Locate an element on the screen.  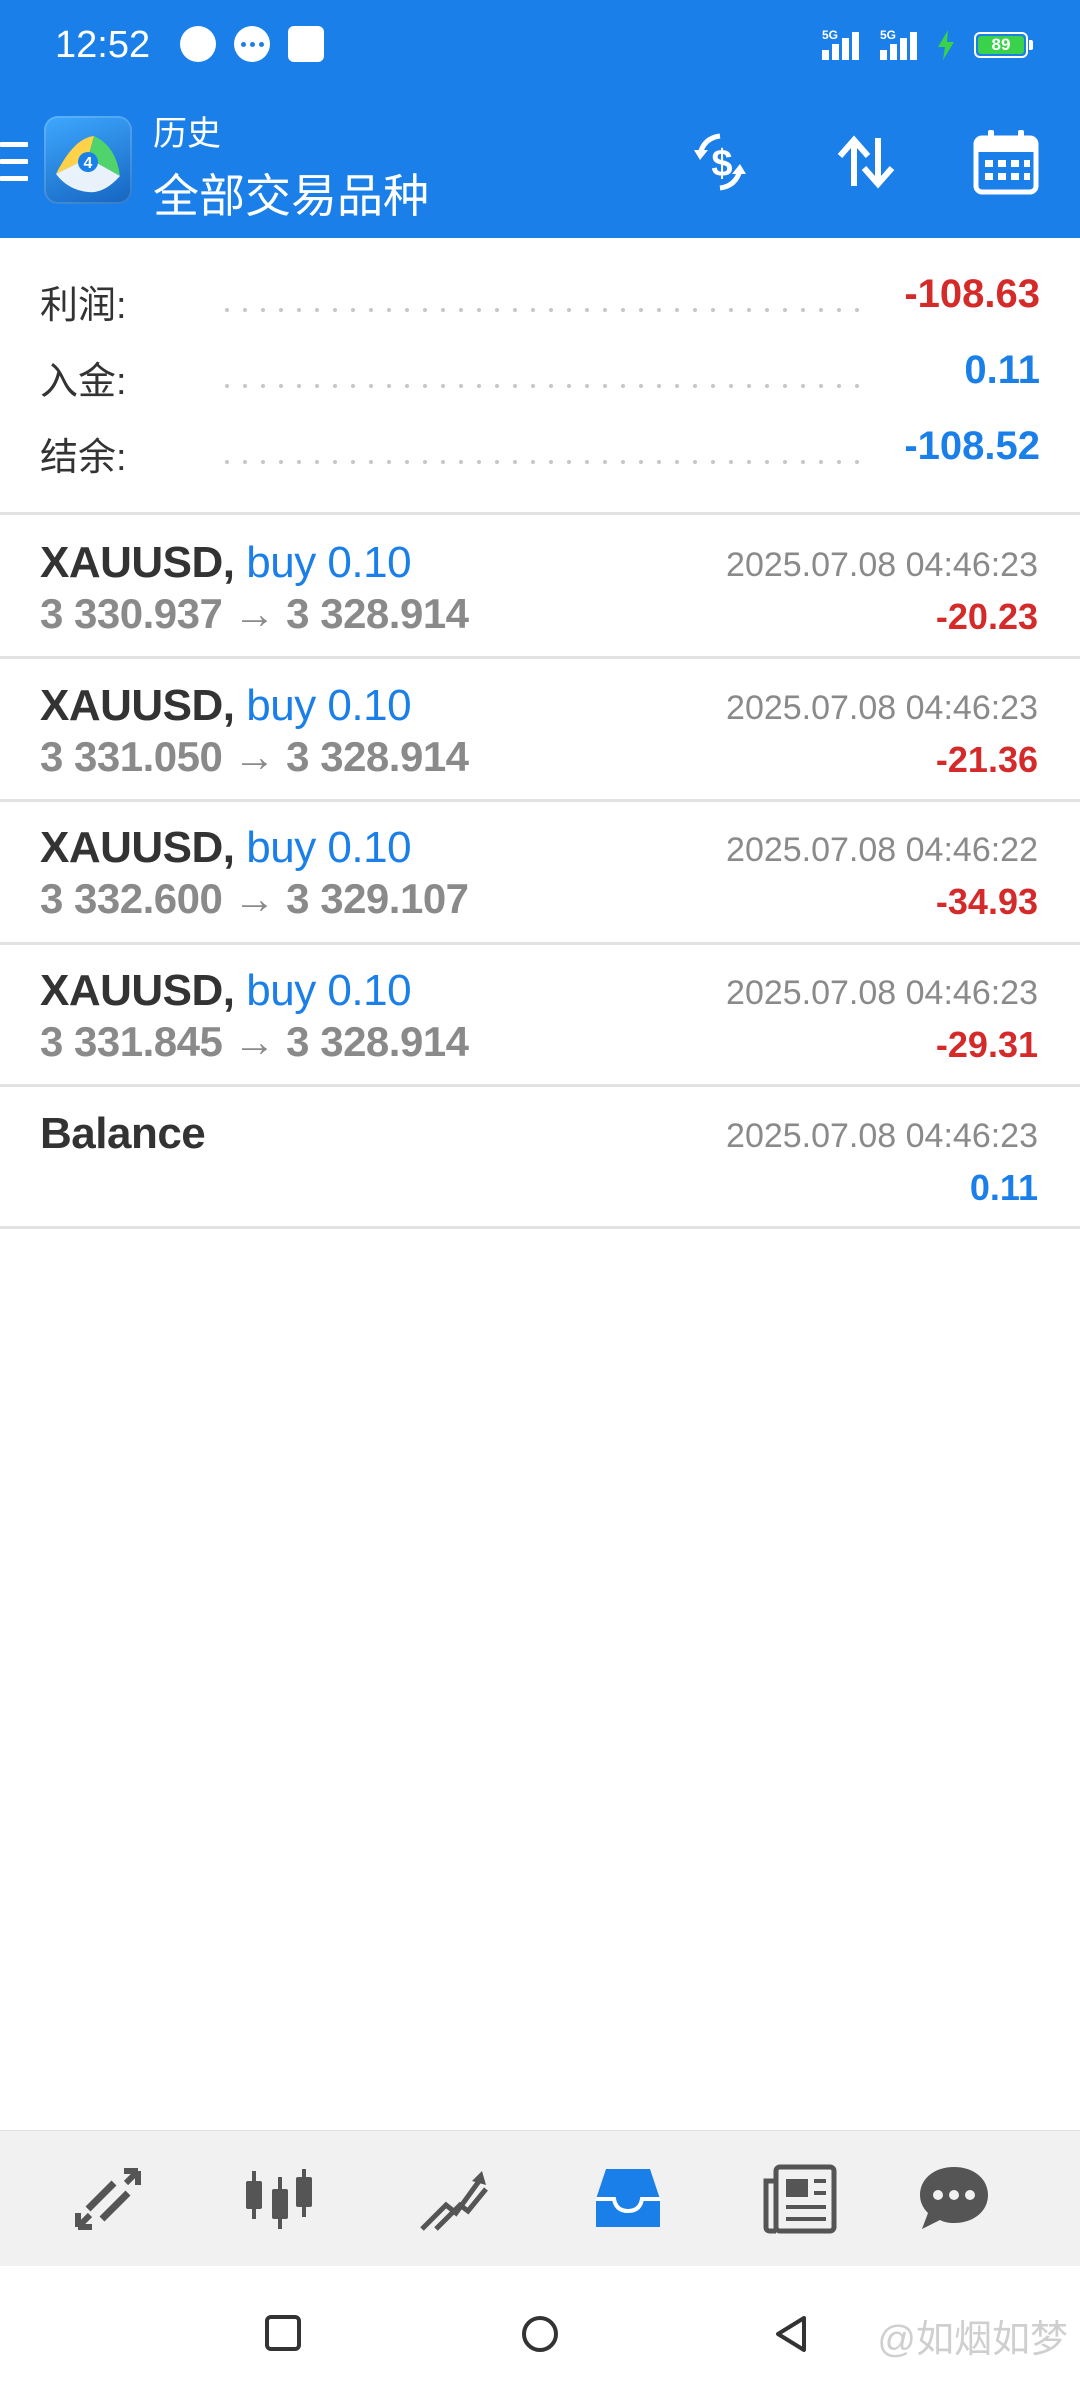
deal-time: 2025.07.08 04:46:22 is located at coordinates (882, 850).